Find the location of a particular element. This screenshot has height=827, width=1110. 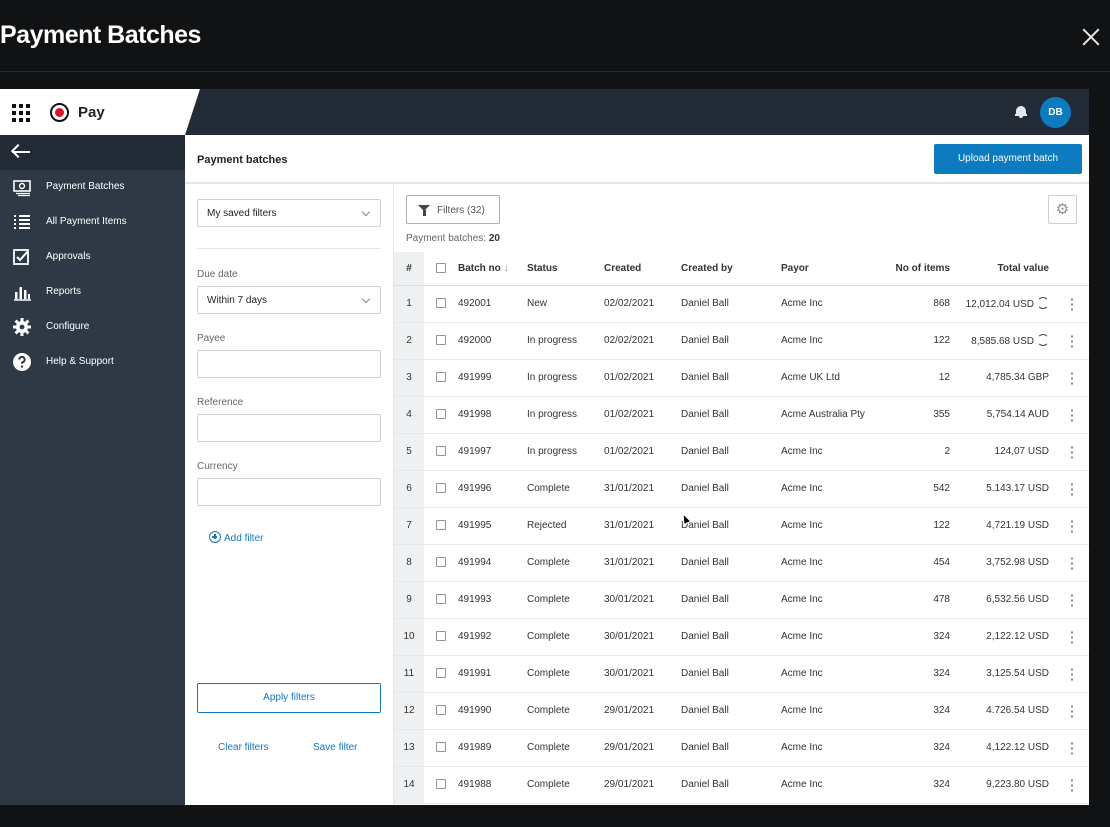

batch-no: 491996 is located at coordinates (492, 489).